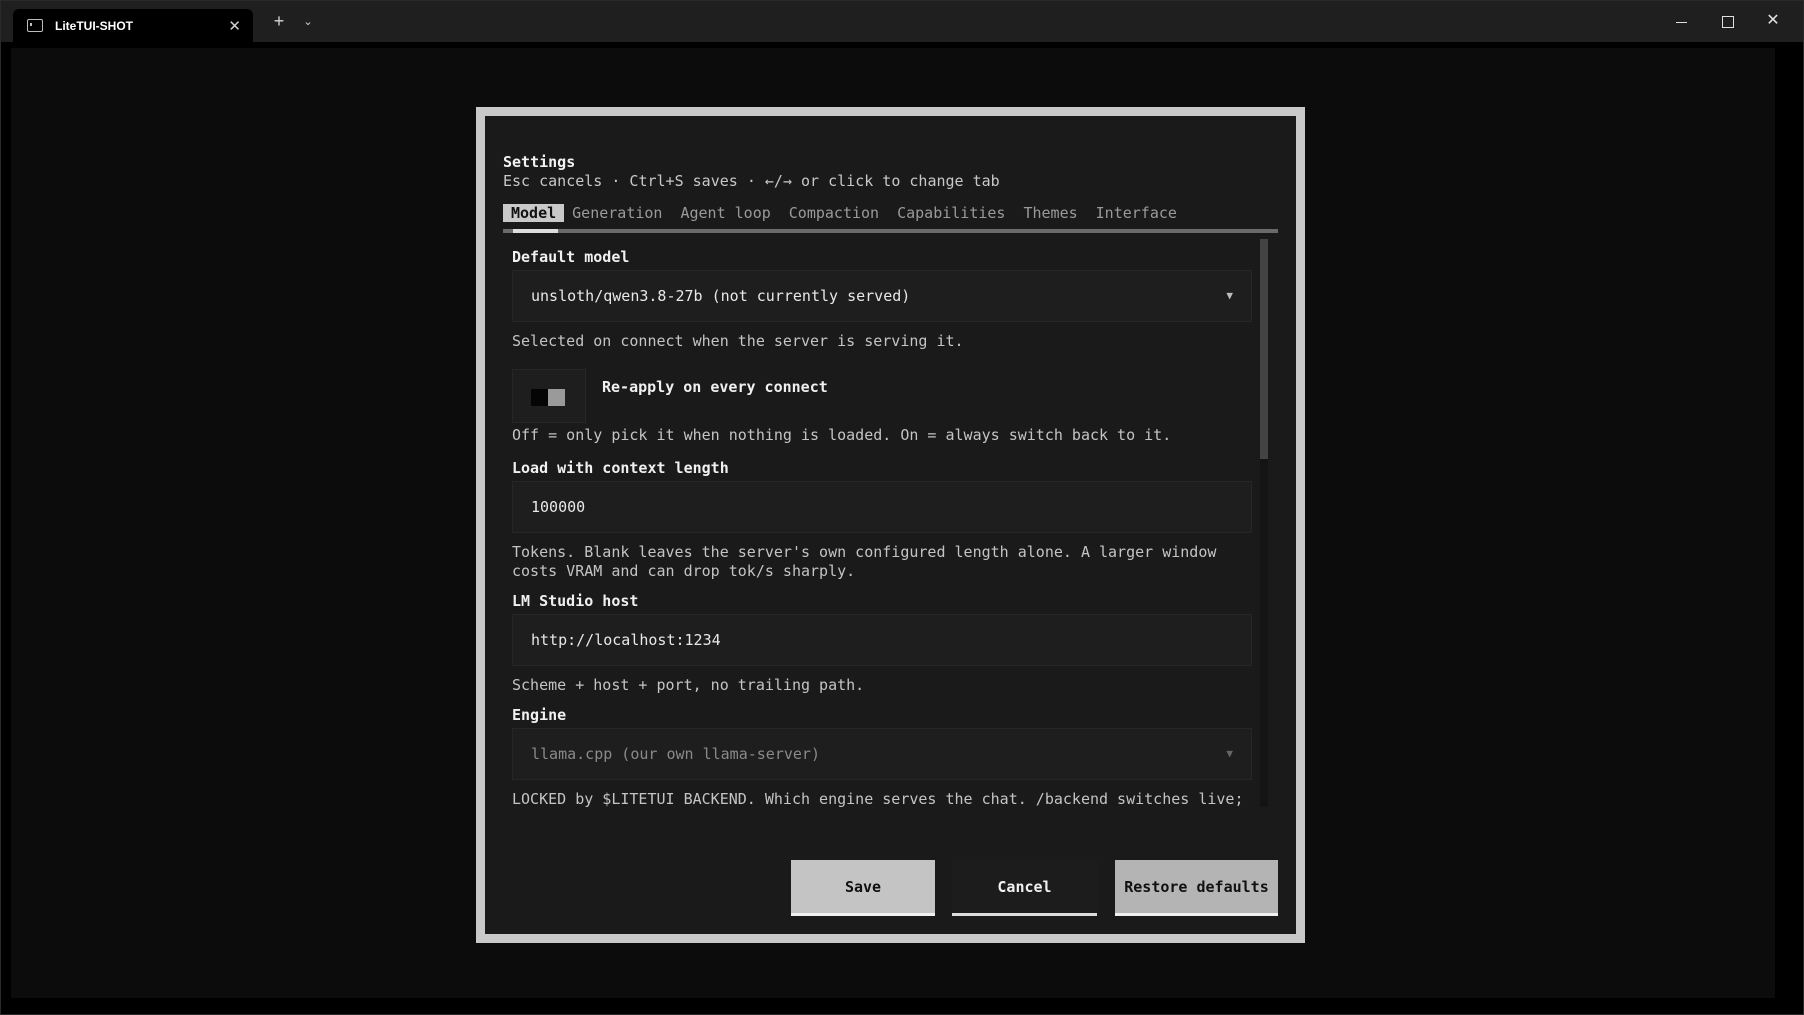 This screenshot has width=1804, height=1015. I want to click on tab-agent-loop: Agent loop, so click(725, 213).